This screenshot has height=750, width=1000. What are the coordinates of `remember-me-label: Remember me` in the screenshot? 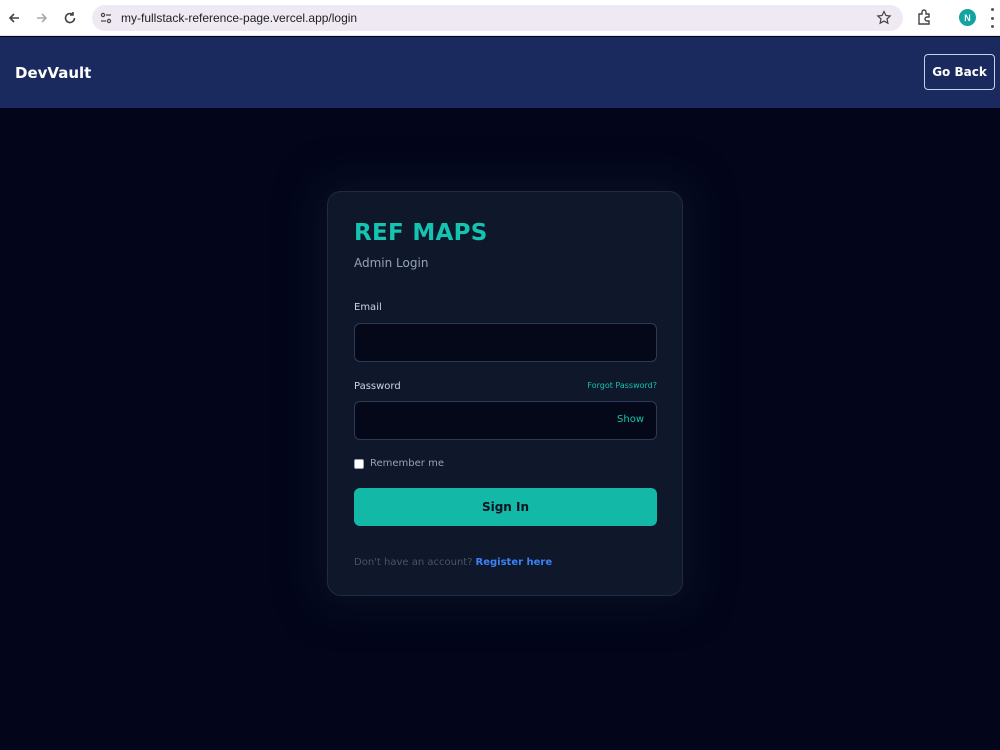 It's located at (407, 463).